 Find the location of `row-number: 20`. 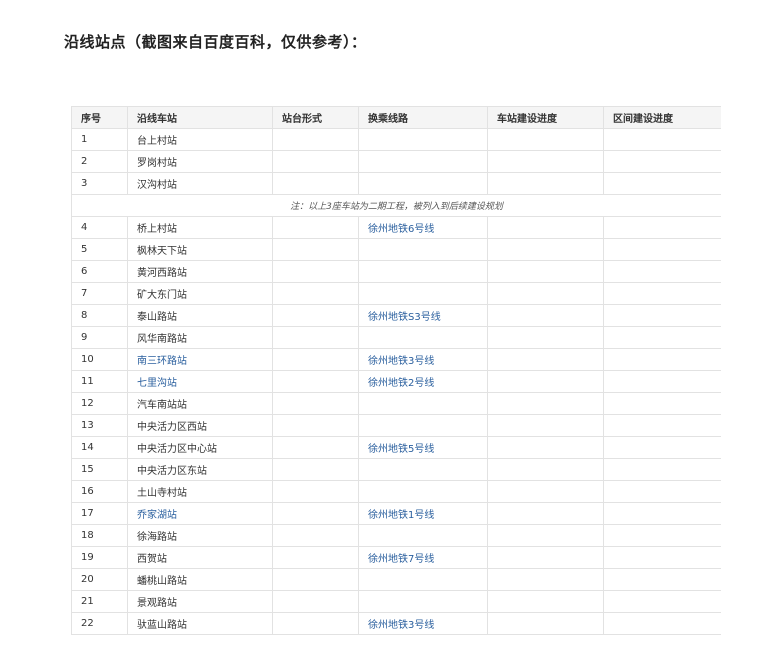

row-number: 20 is located at coordinates (99, 579).